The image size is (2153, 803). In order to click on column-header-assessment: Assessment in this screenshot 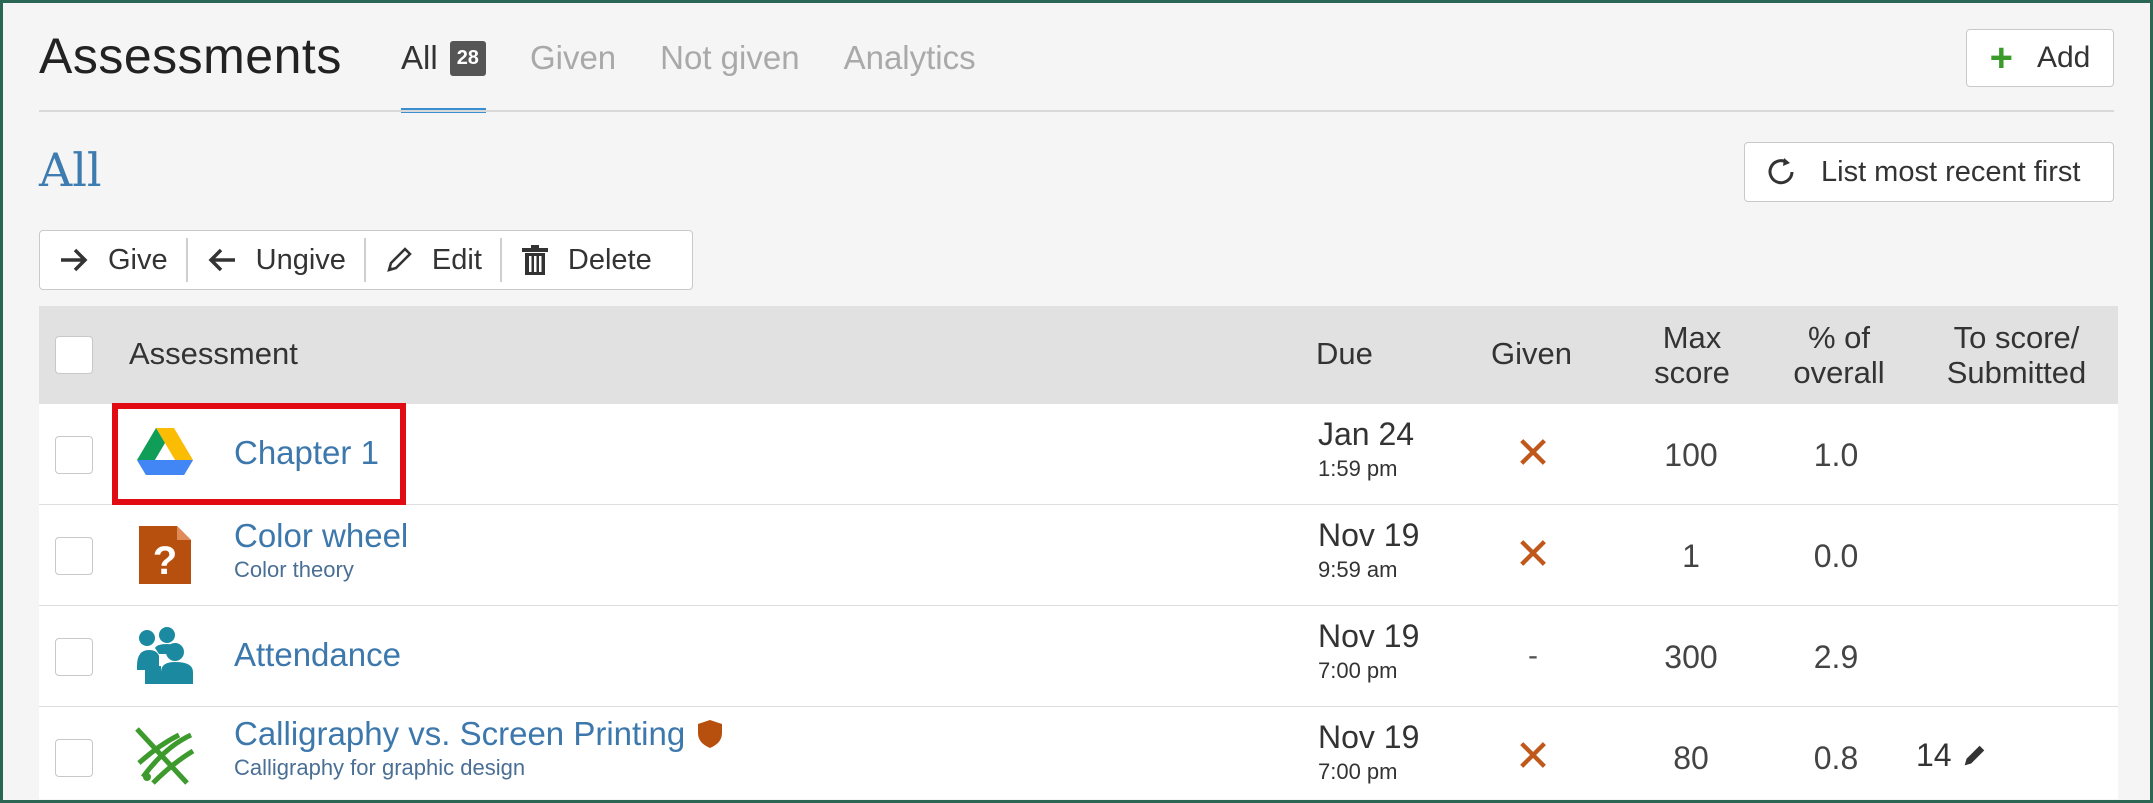, I will do `click(213, 353)`.